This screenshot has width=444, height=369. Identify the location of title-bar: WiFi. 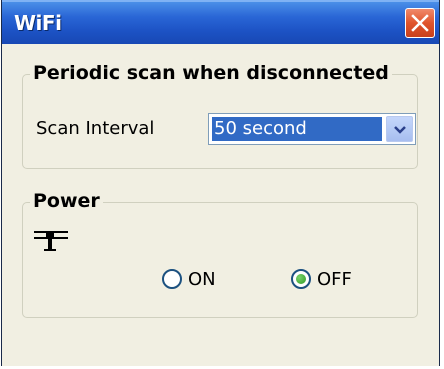
(220, 22).